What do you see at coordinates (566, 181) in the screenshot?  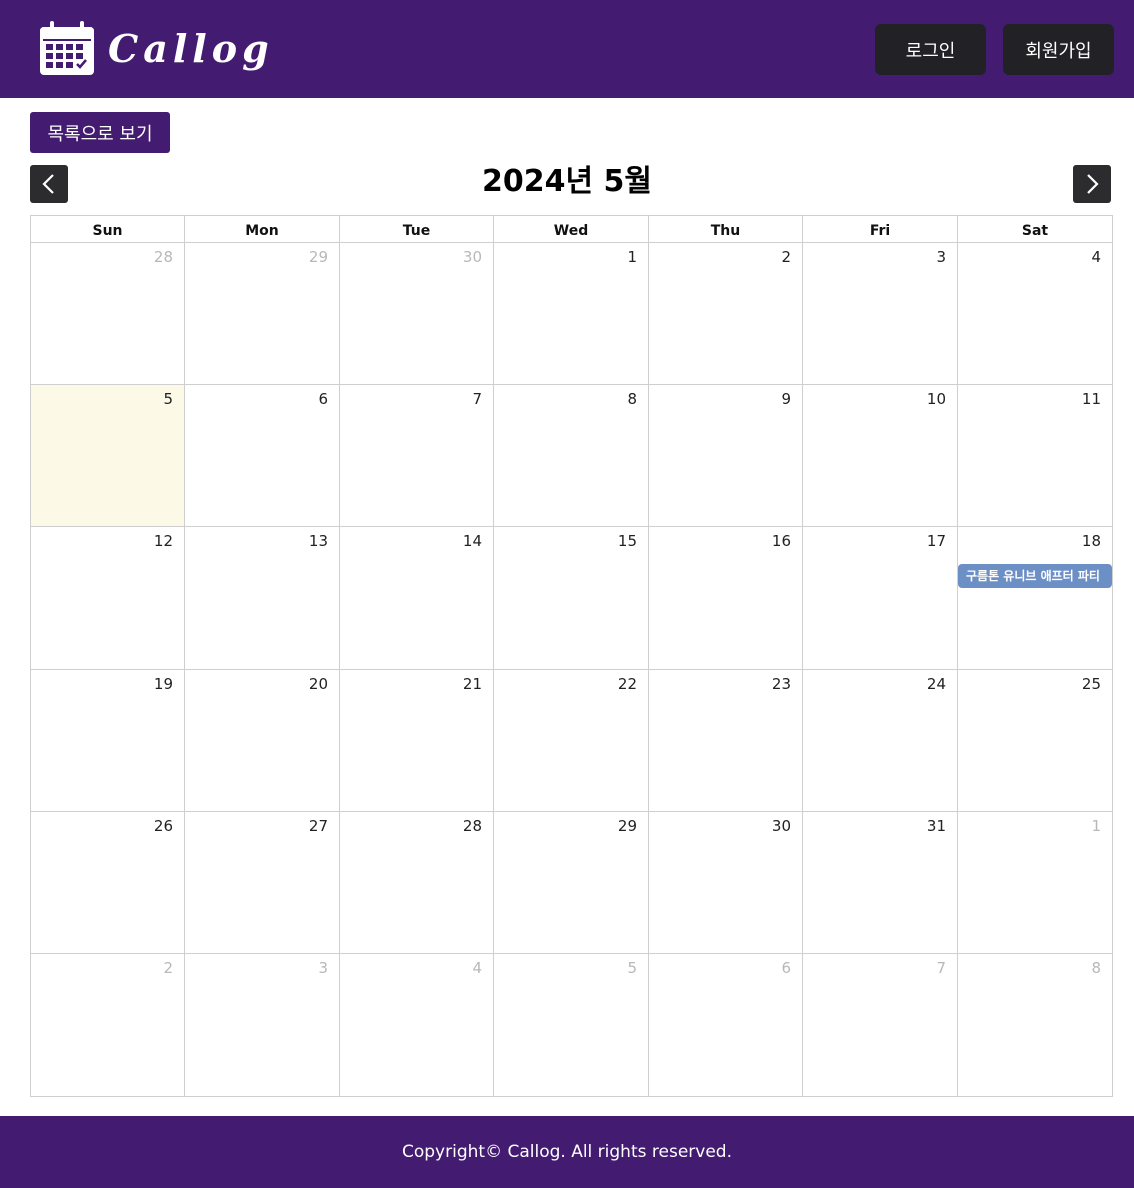 I see `month-title: 2024년 5월` at bounding box center [566, 181].